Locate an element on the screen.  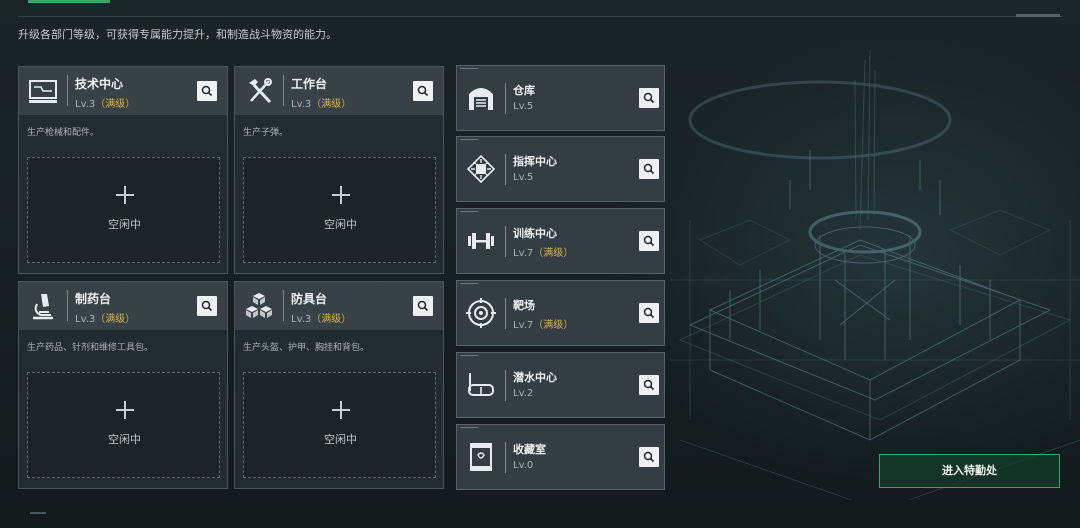
active-tab-indicator is located at coordinates (69, 1).